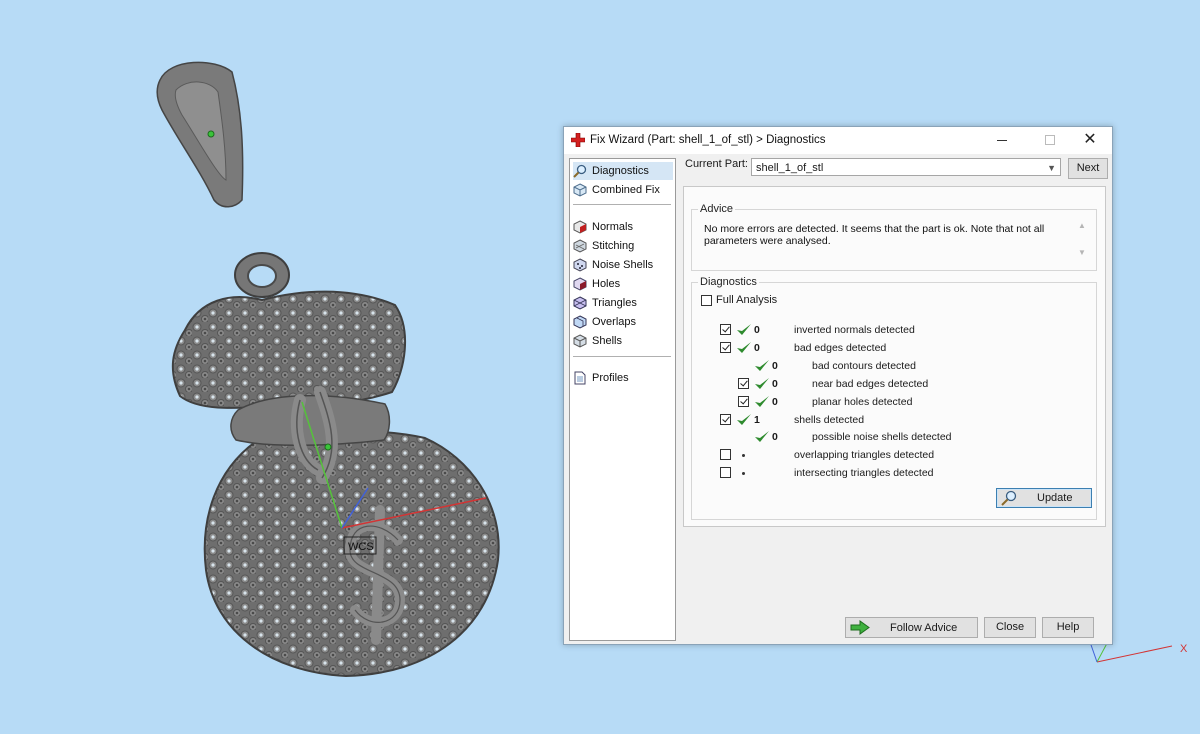 This screenshot has width=1200, height=734. I want to click on holes-icon, so click(580, 284).